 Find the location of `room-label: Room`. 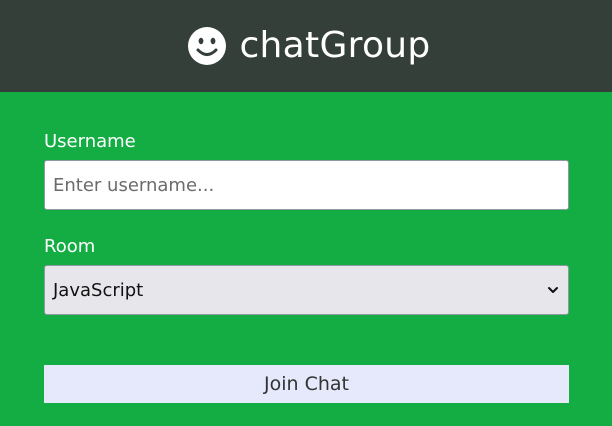

room-label: Room is located at coordinates (70, 246).